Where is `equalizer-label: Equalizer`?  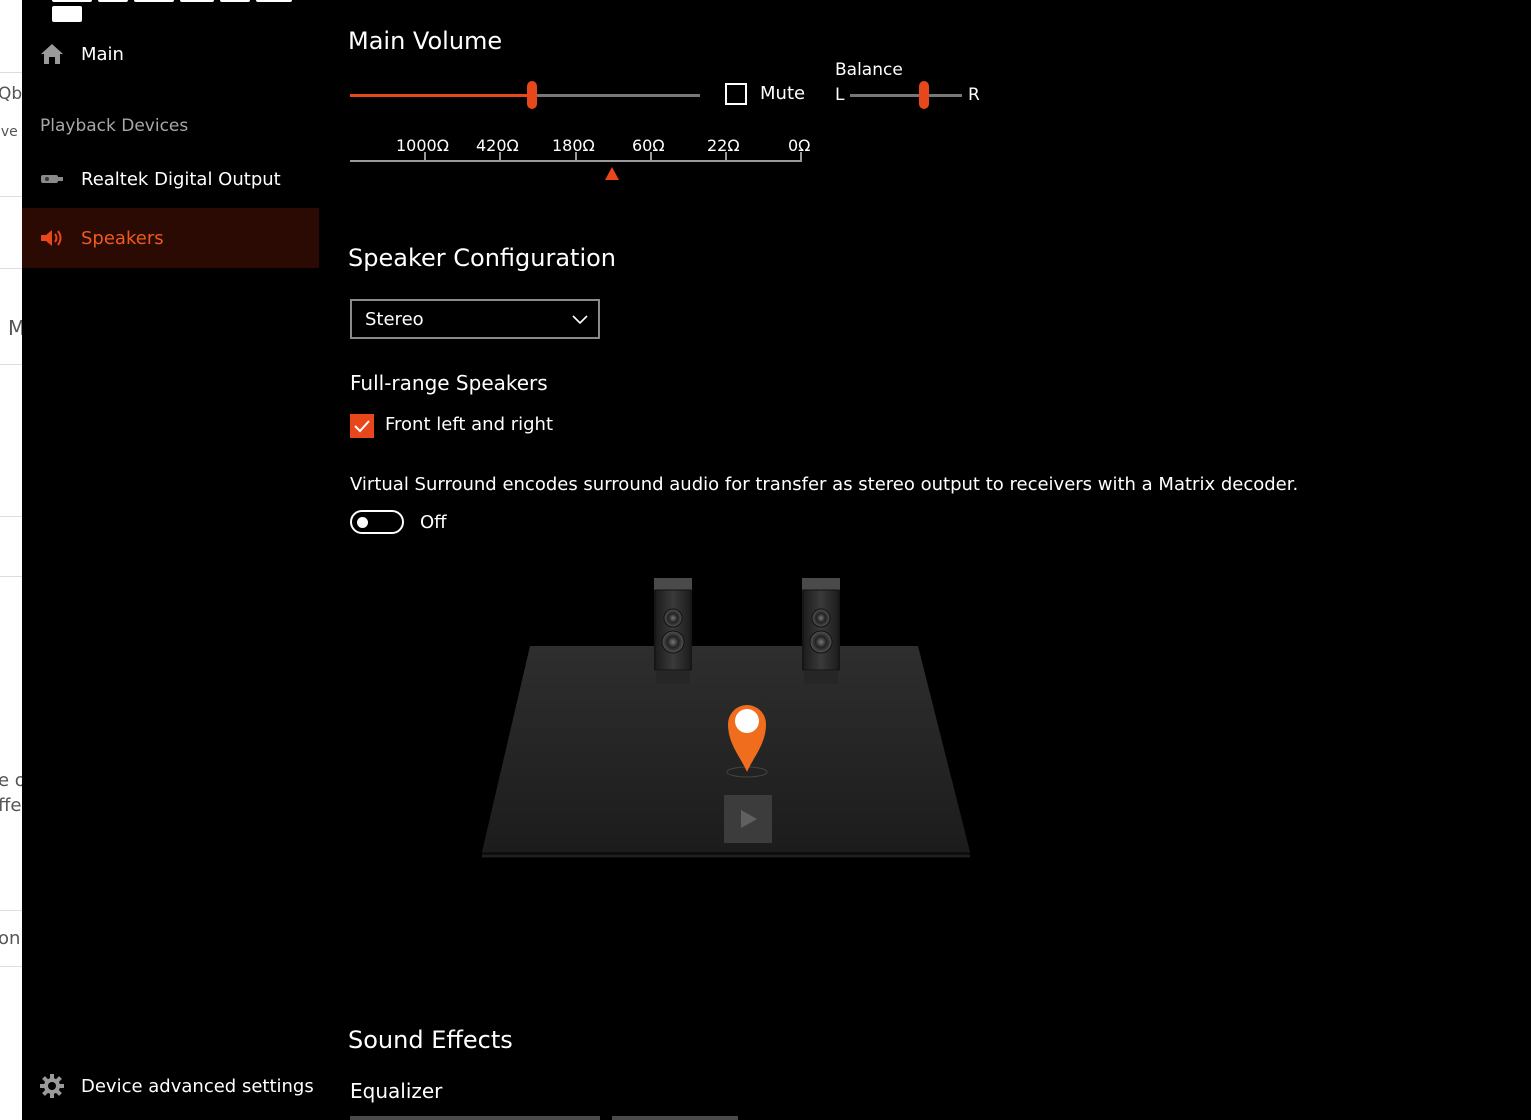
equalizer-label: Equalizer is located at coordinates (396, 1091).